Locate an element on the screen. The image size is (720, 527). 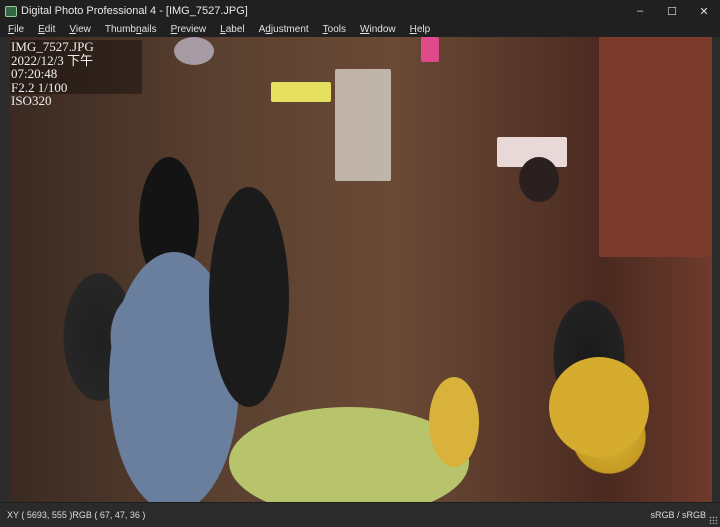
menu-label-part: dit is located at coordinates (50, 29).